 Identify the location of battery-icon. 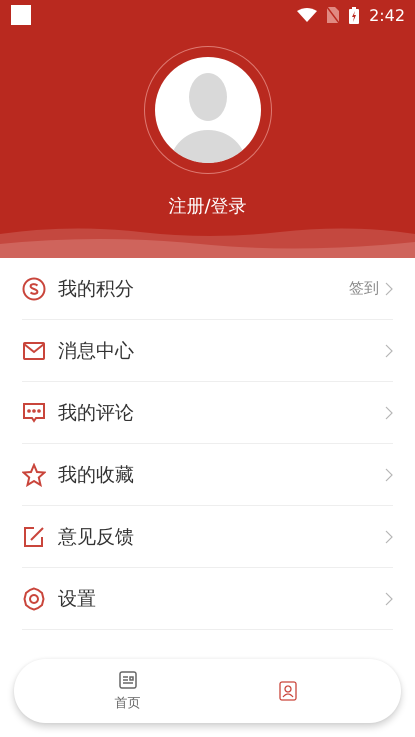
(354, 15).